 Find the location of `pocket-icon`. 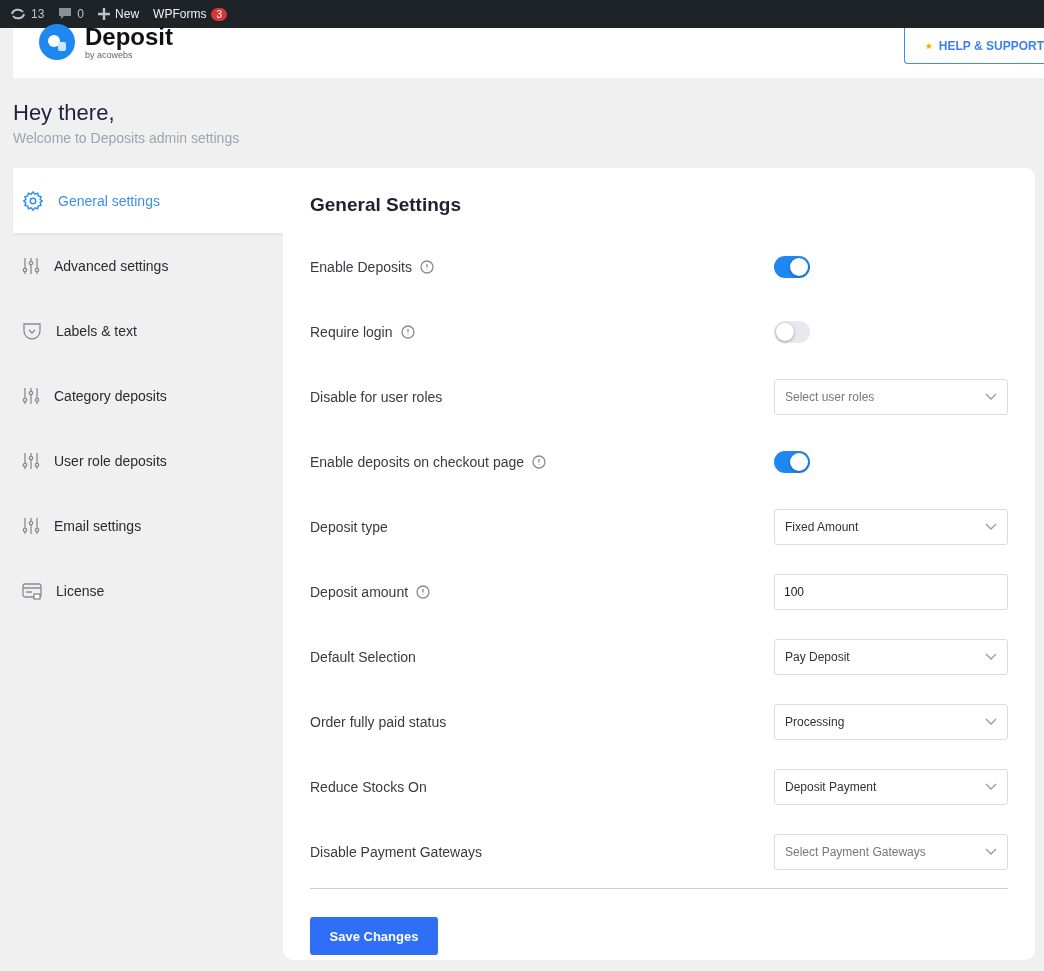

pocket-icon is located at coordinates (32, 330).